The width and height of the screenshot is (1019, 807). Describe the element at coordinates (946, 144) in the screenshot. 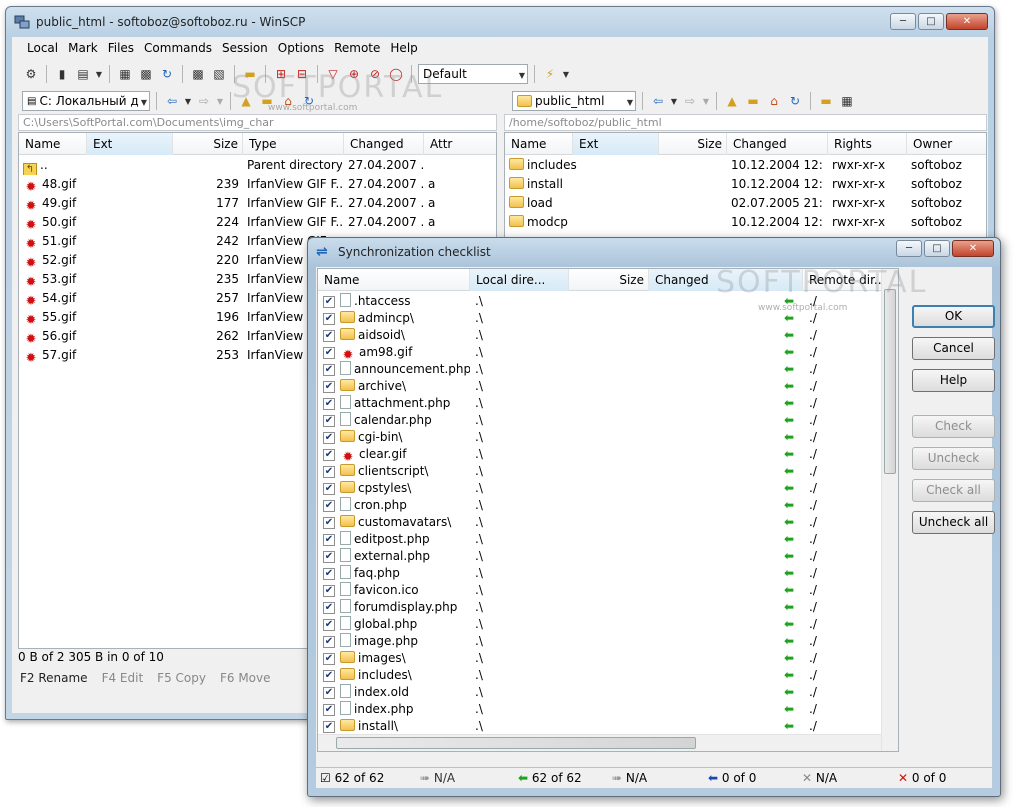

I see `column-owner: Owner` at that location.